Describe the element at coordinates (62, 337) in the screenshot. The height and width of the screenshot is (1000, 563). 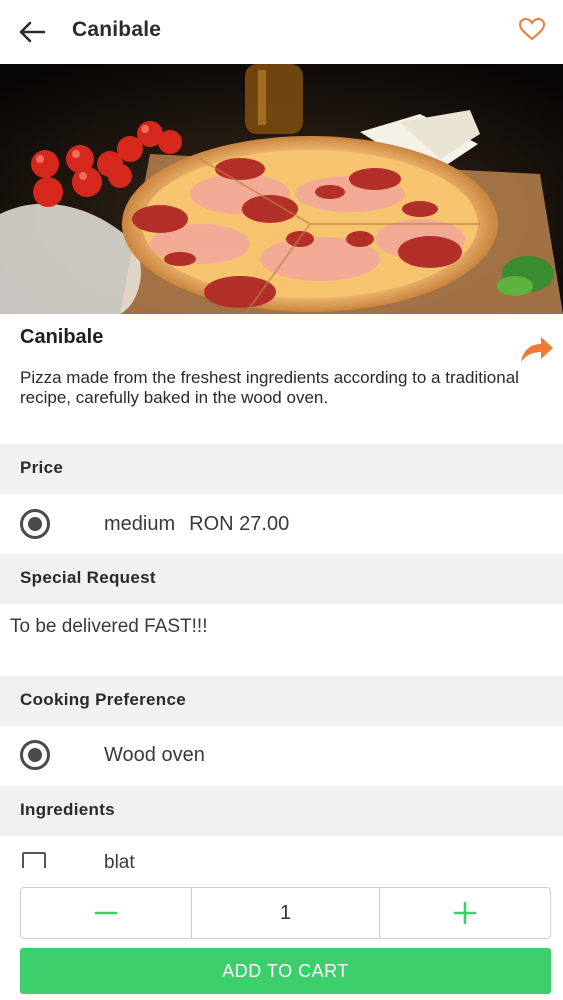
I see `product-name: Canibale` at that location.